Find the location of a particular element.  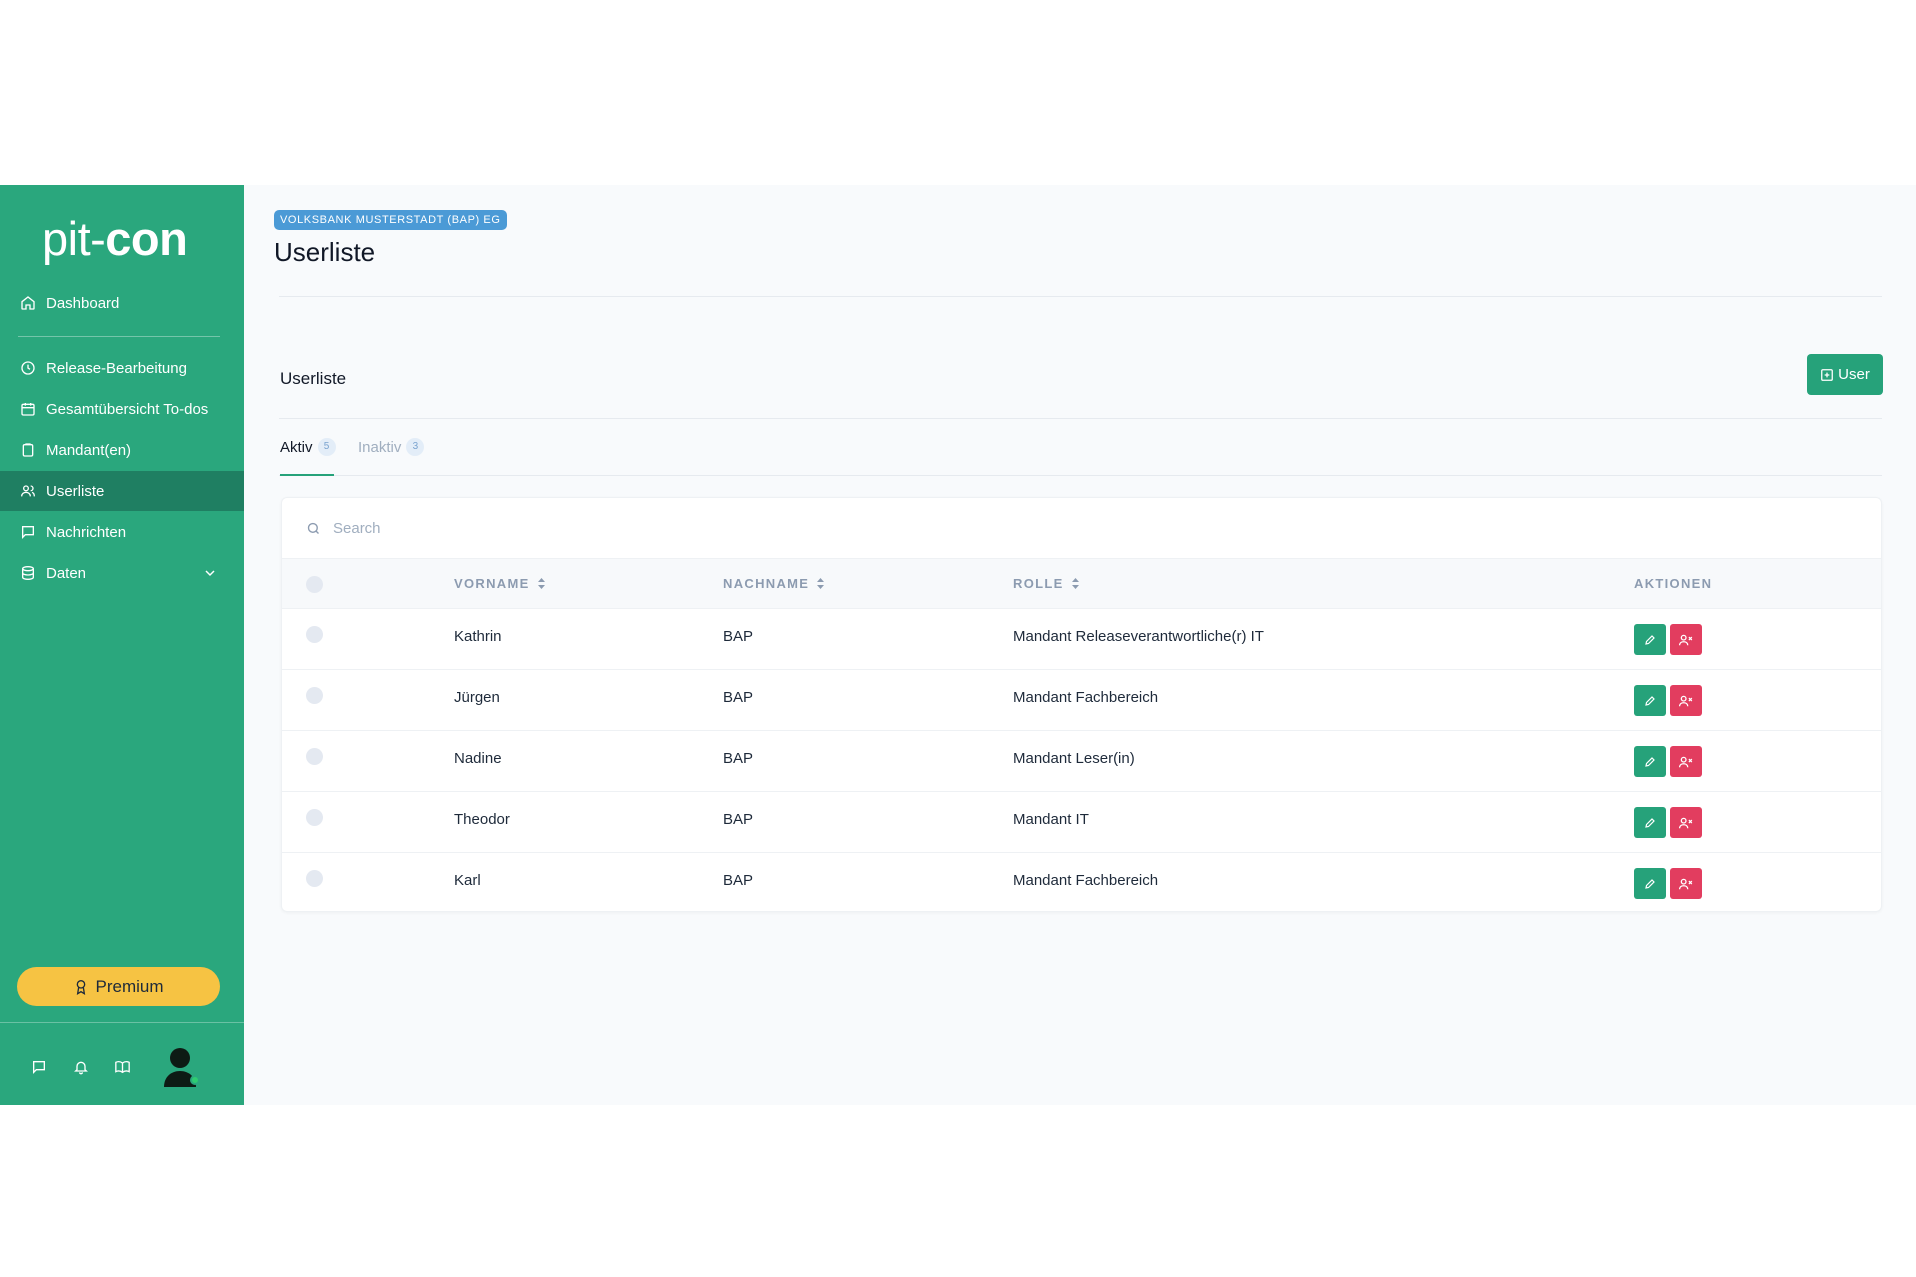

column-header-label: VORNAME is located at coordinates (492, 583).